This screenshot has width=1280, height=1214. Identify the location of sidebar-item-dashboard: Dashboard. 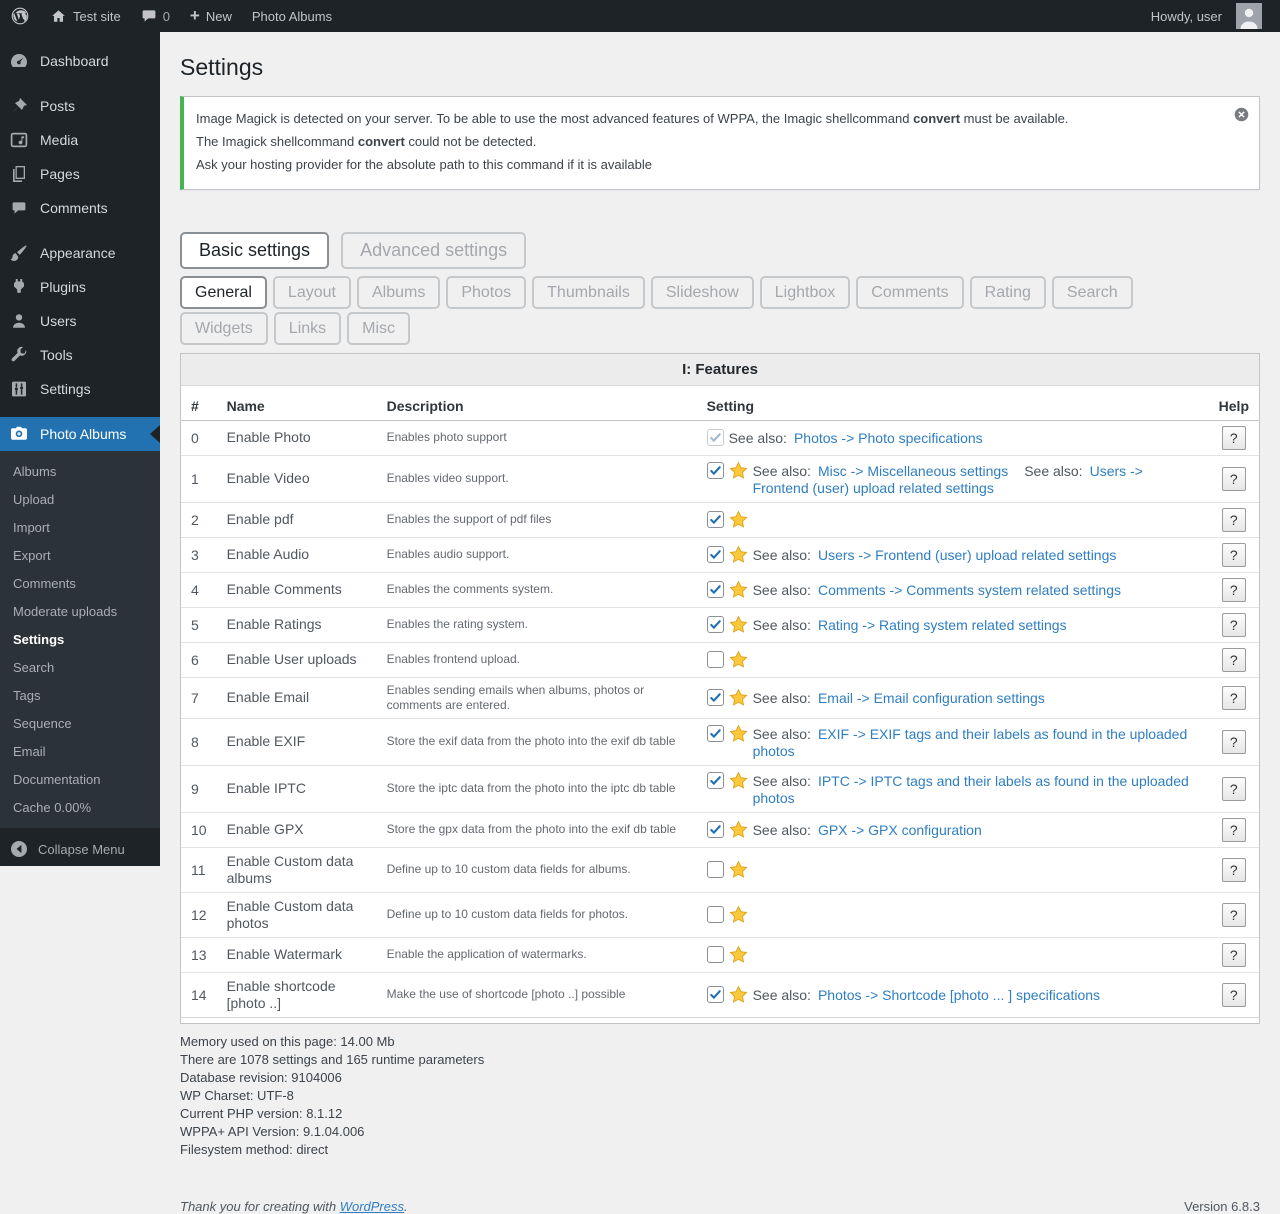
(80, 61).